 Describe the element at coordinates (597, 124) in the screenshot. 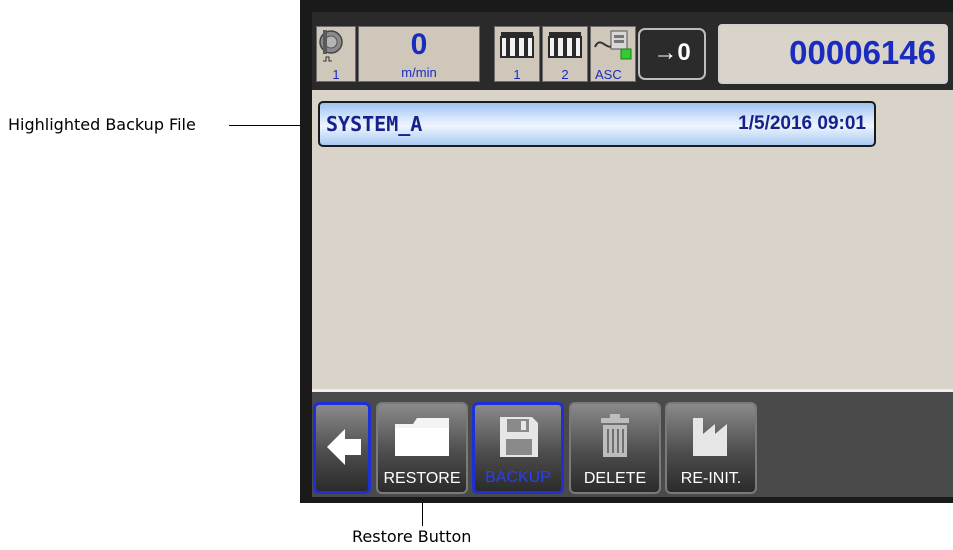

I see `backup-file-row-highlighted: SYSTEM_A 1/5/2016 09:01` at that location.